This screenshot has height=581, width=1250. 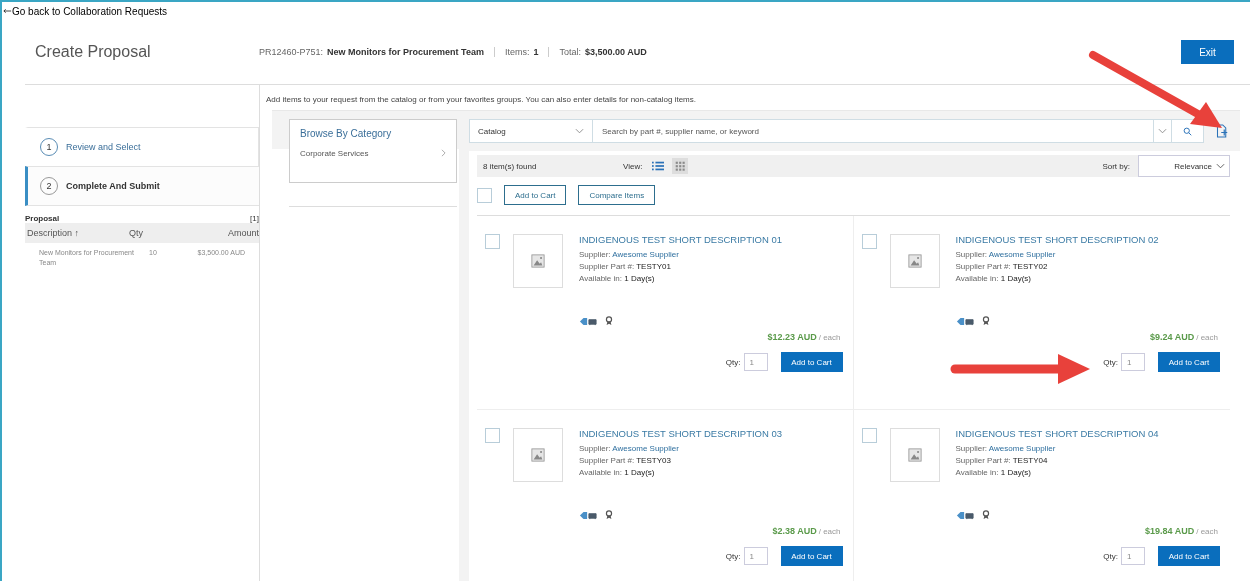 I want to click on back-arrow-icon, so click(x=7, y=11).